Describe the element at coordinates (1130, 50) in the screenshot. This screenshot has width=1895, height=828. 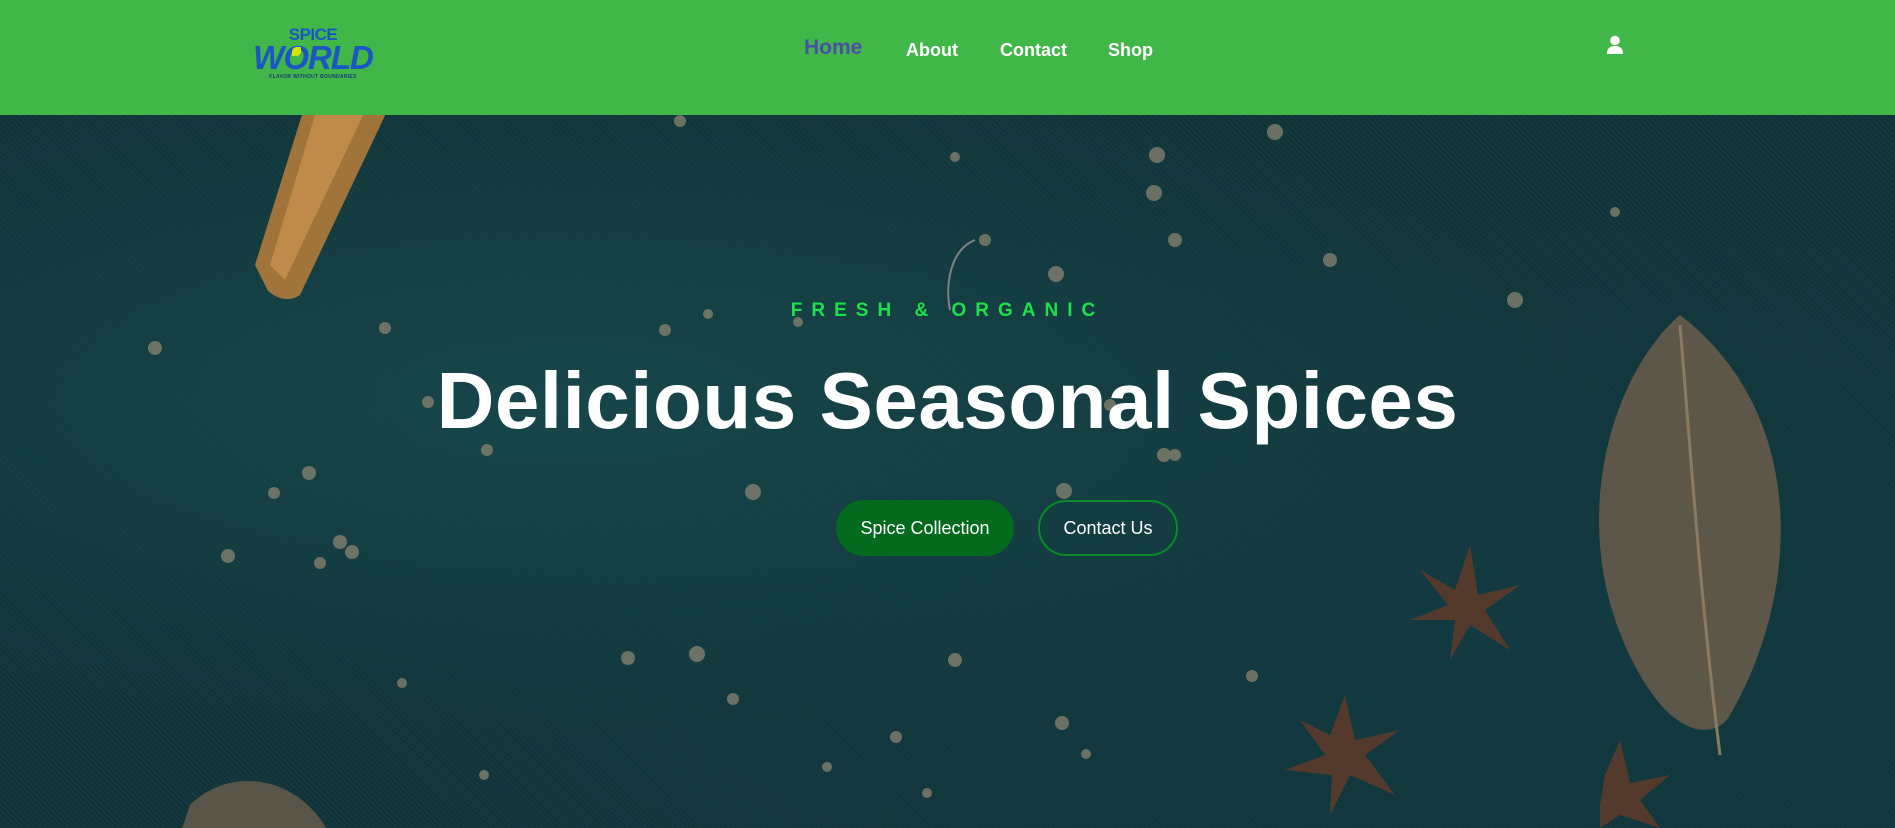
I see `nav-shop: Shop` at that location.